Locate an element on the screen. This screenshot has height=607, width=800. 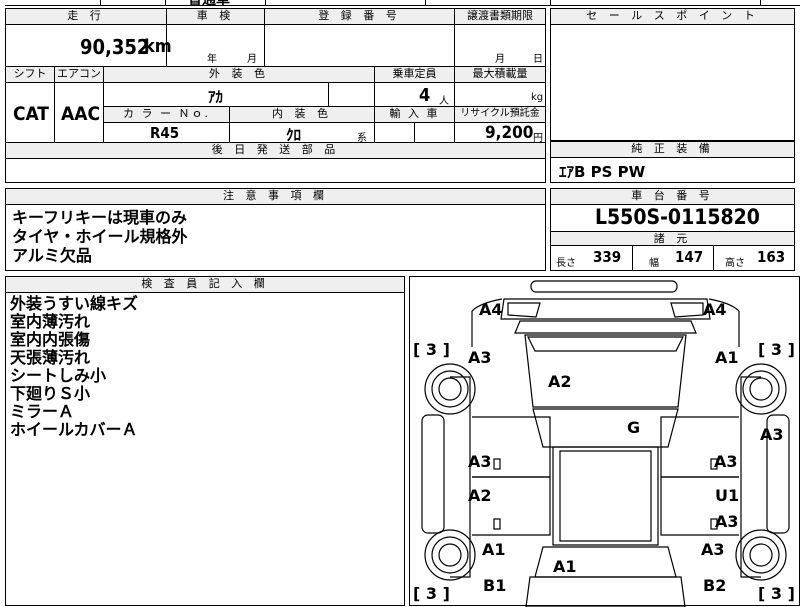
equipment-header: 純 正 装 備 is located at coordinates (672, 150).